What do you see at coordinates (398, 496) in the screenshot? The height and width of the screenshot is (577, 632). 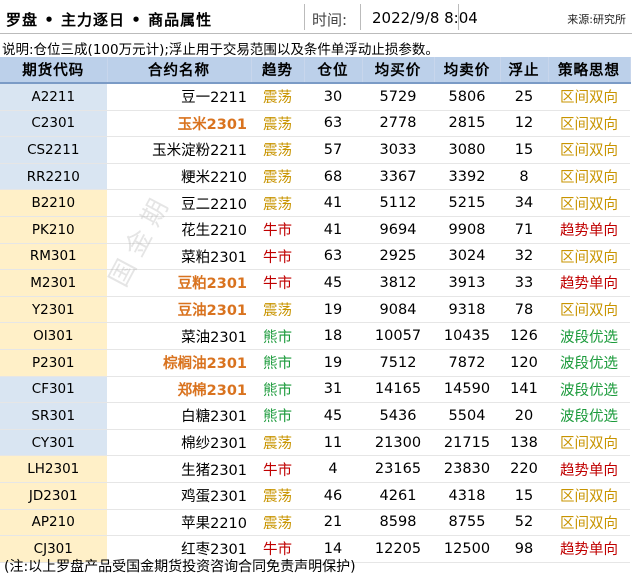 I see `buy-price-cell: 4261` at bounding box center [398, 496].